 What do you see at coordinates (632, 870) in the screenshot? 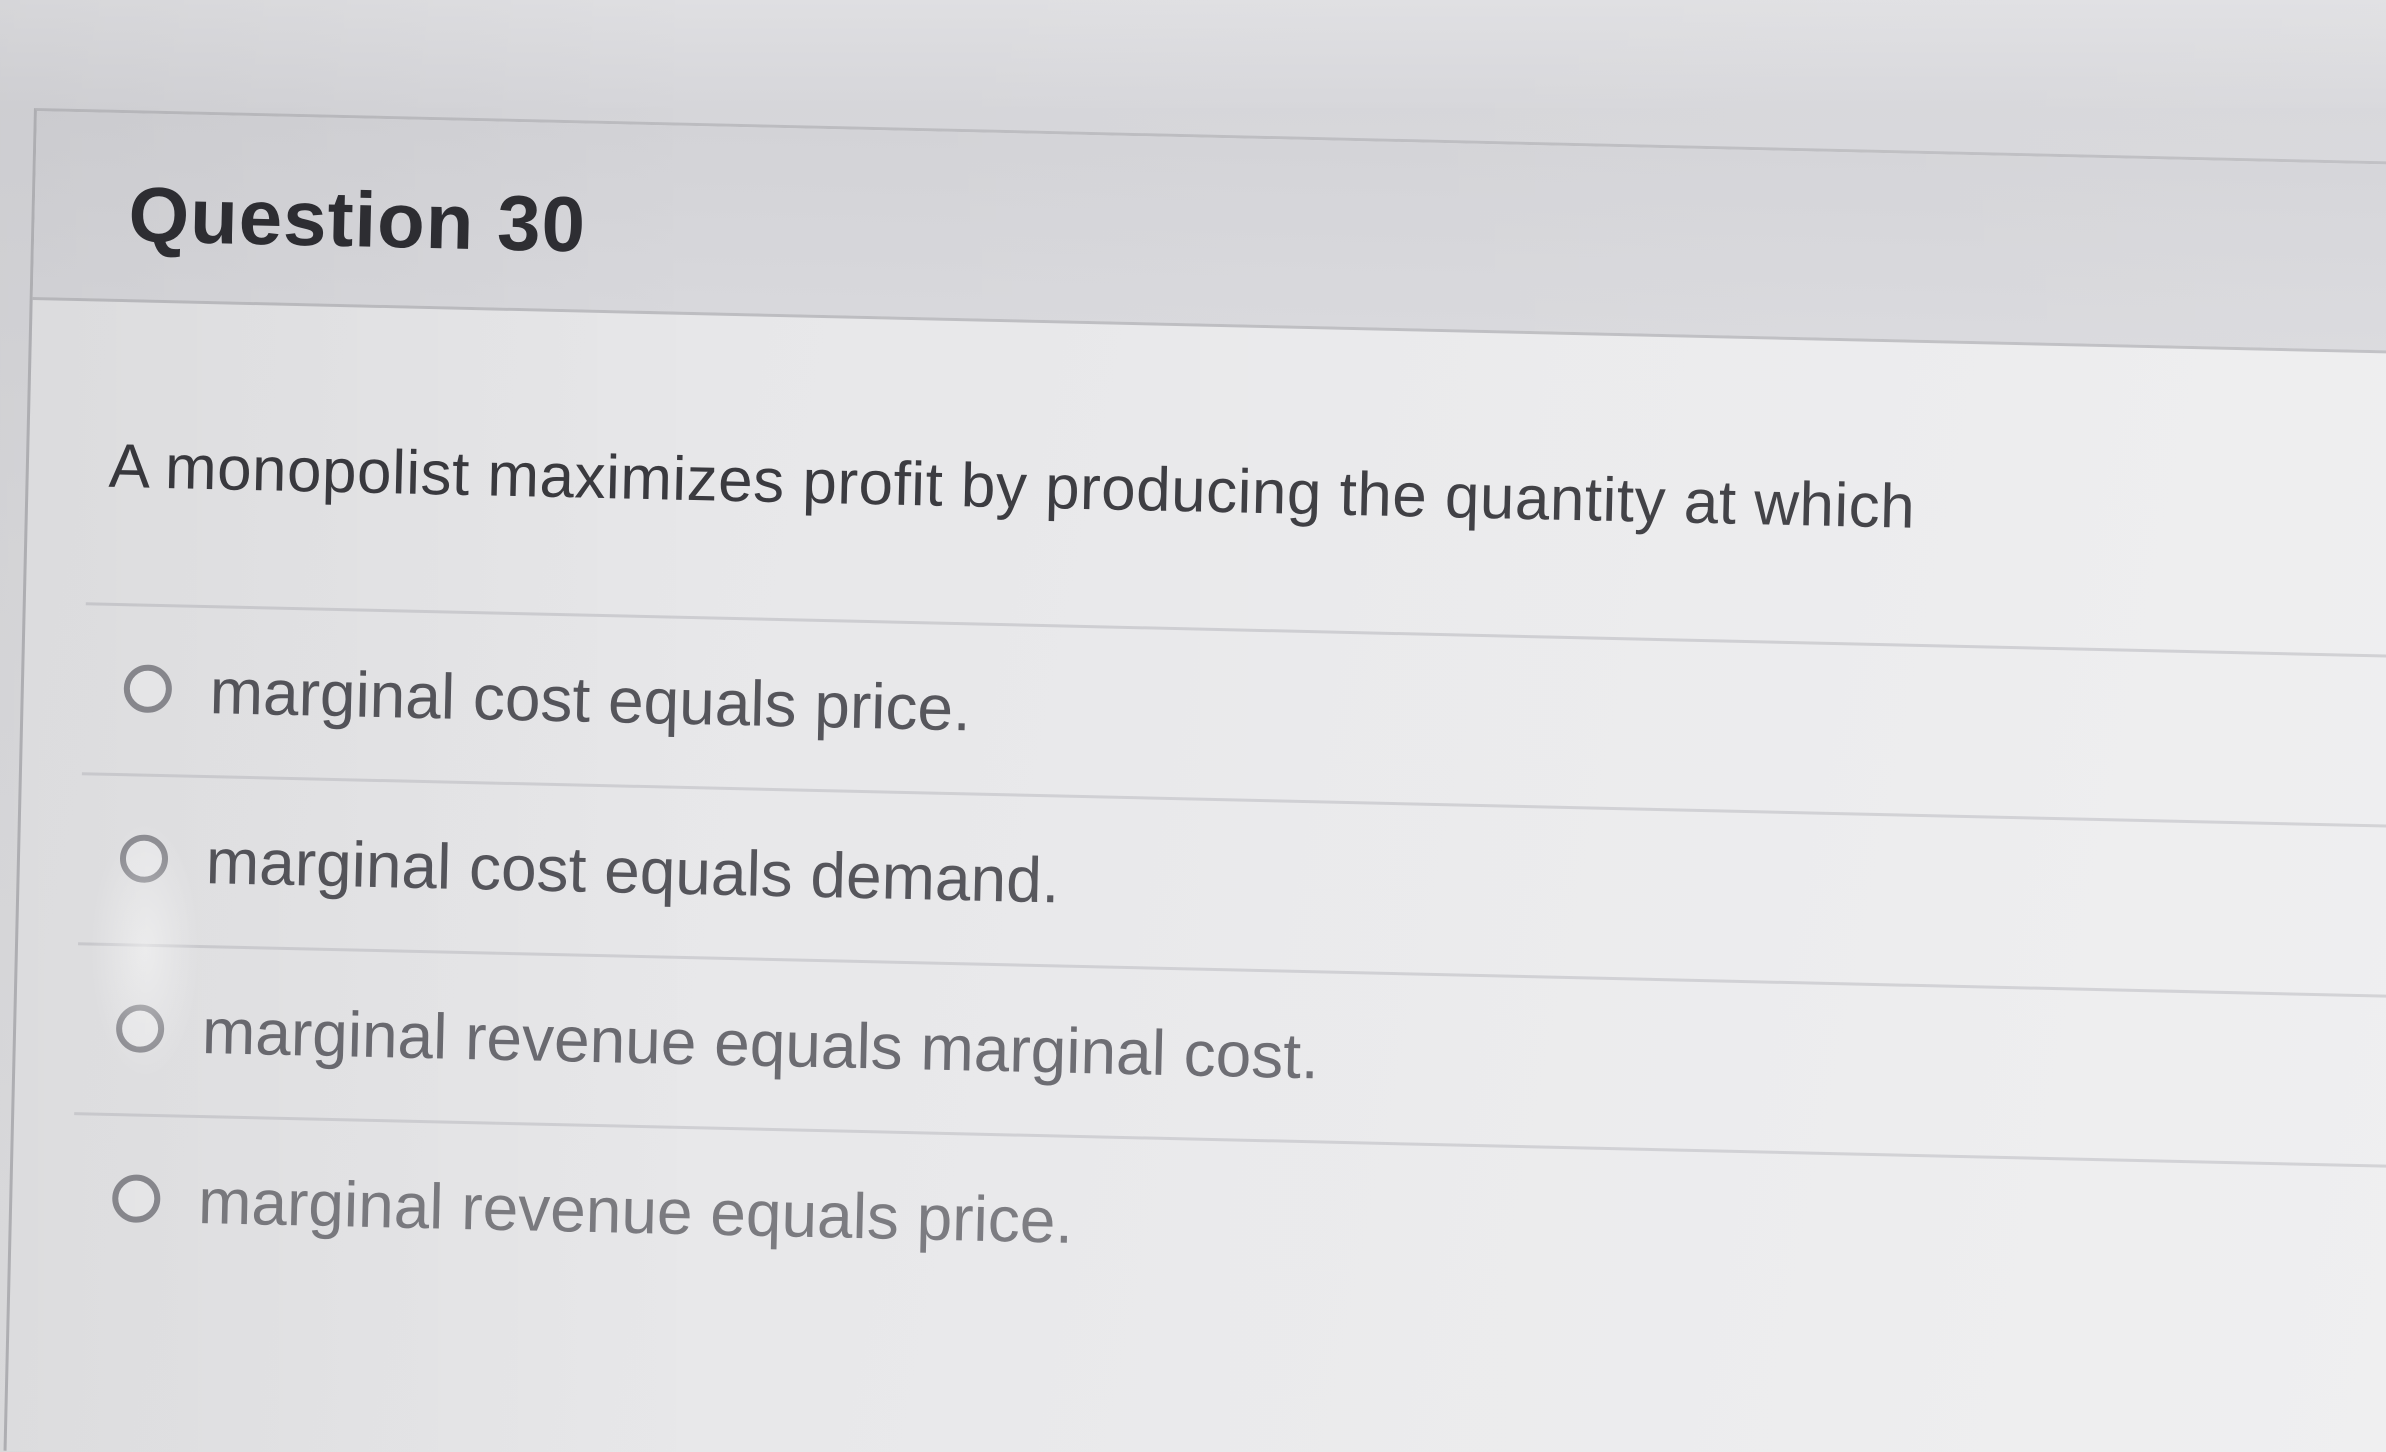
I see `answer-option-label: marginal cost equals demand.` at bounding box center [632, 870].